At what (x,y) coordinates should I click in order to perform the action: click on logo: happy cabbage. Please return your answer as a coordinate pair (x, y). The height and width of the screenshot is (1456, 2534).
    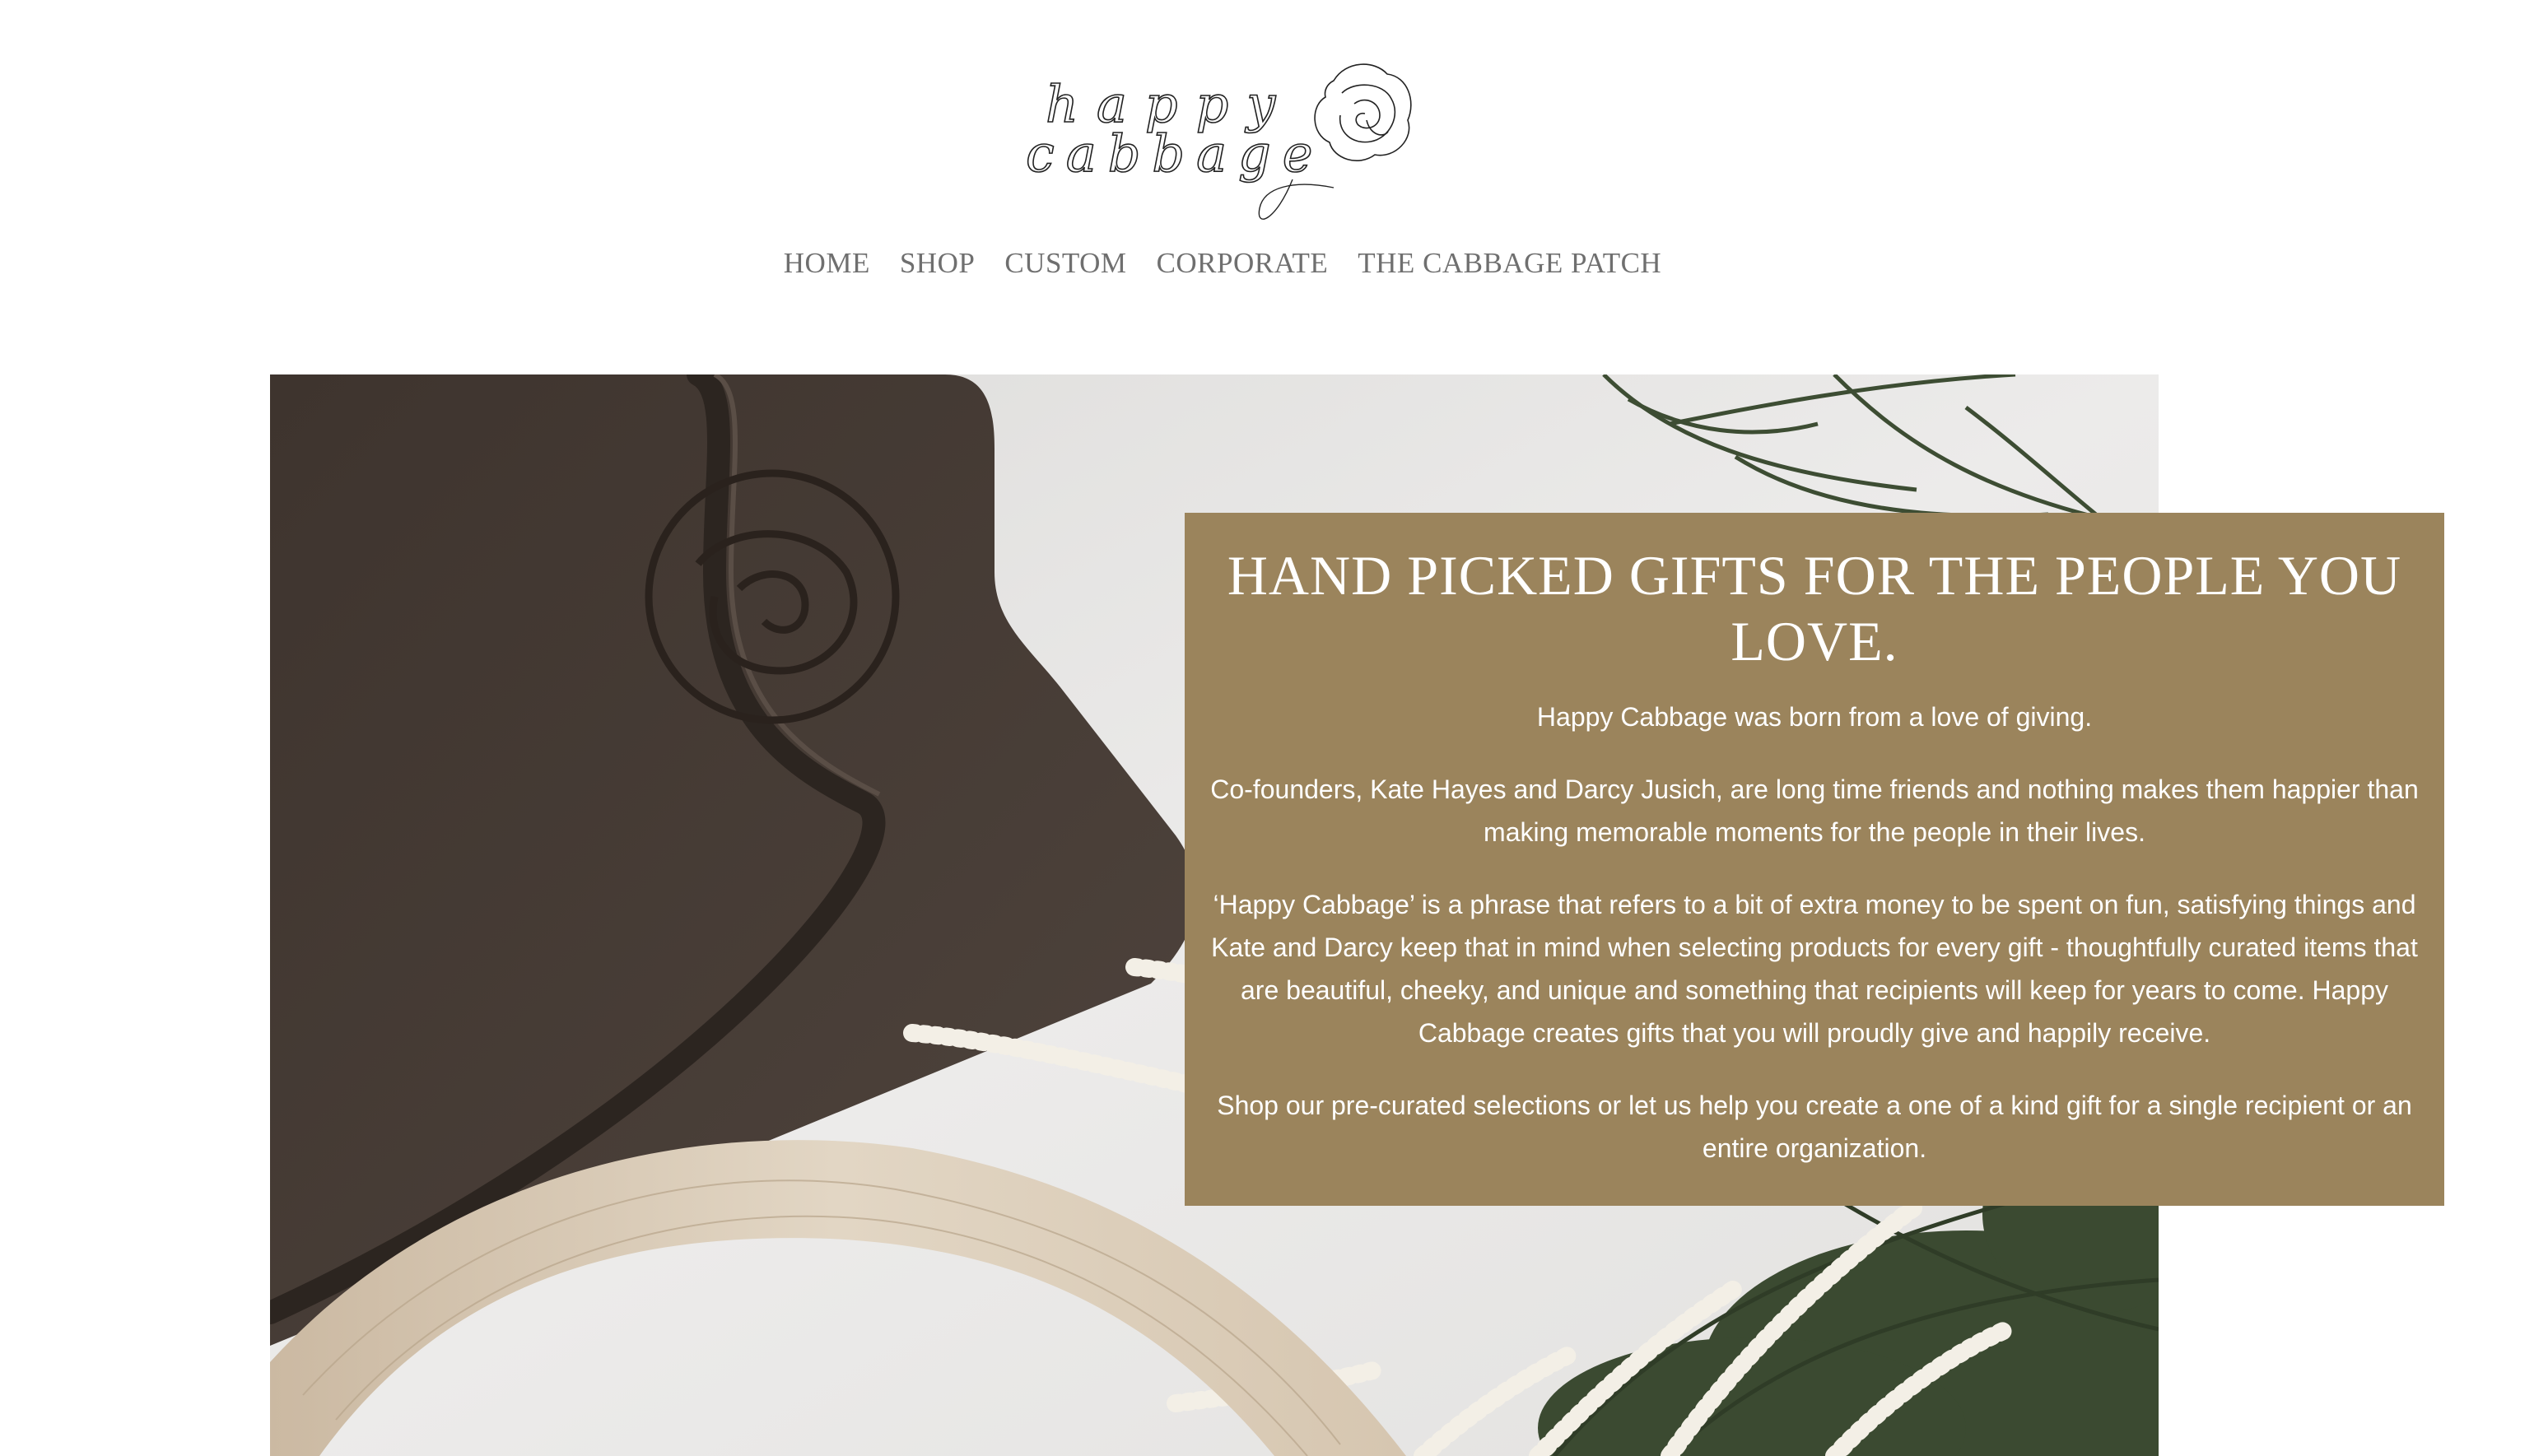
    Looking at the image, I should click on (1222, 142).